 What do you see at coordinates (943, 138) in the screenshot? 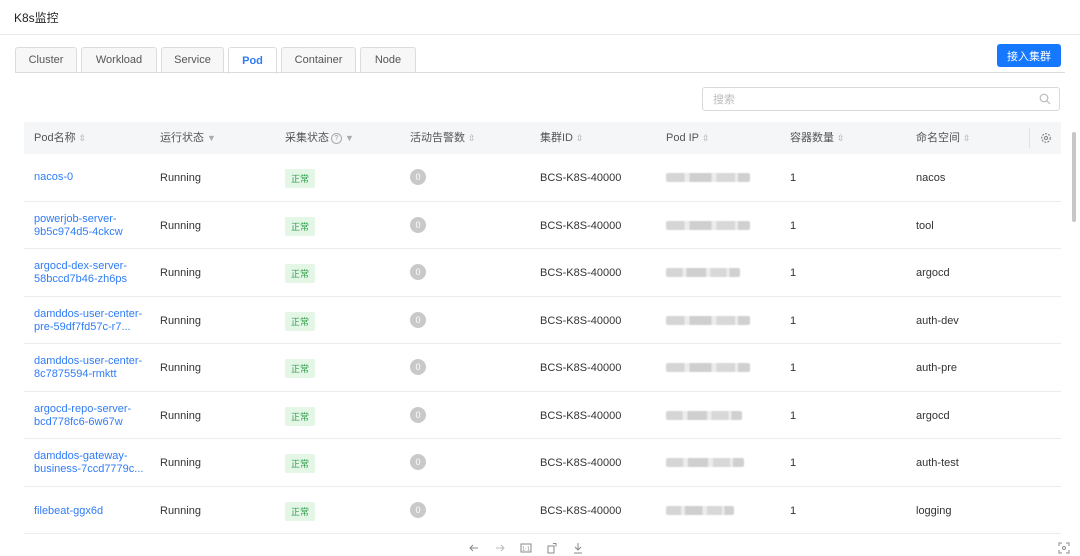
I see `col-namespace: 命名空间 ⇳` at bounding box center [943, 138].